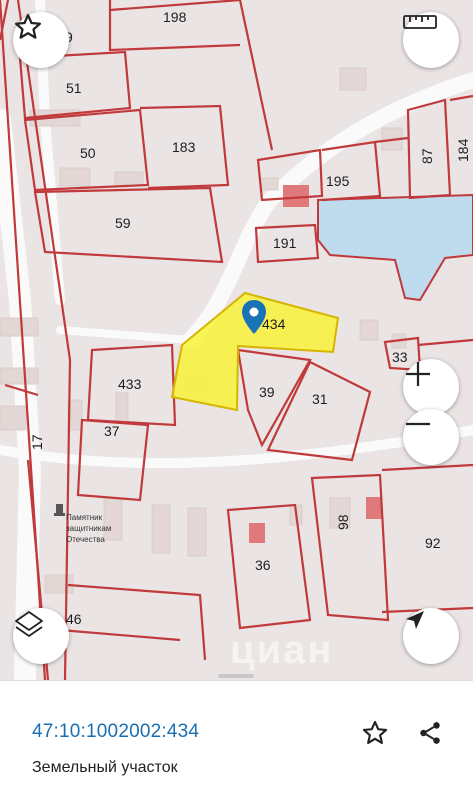  Describe the element at coordinates (88, 153) in the screenshot. I see `plot-label-50: 50` at that location.